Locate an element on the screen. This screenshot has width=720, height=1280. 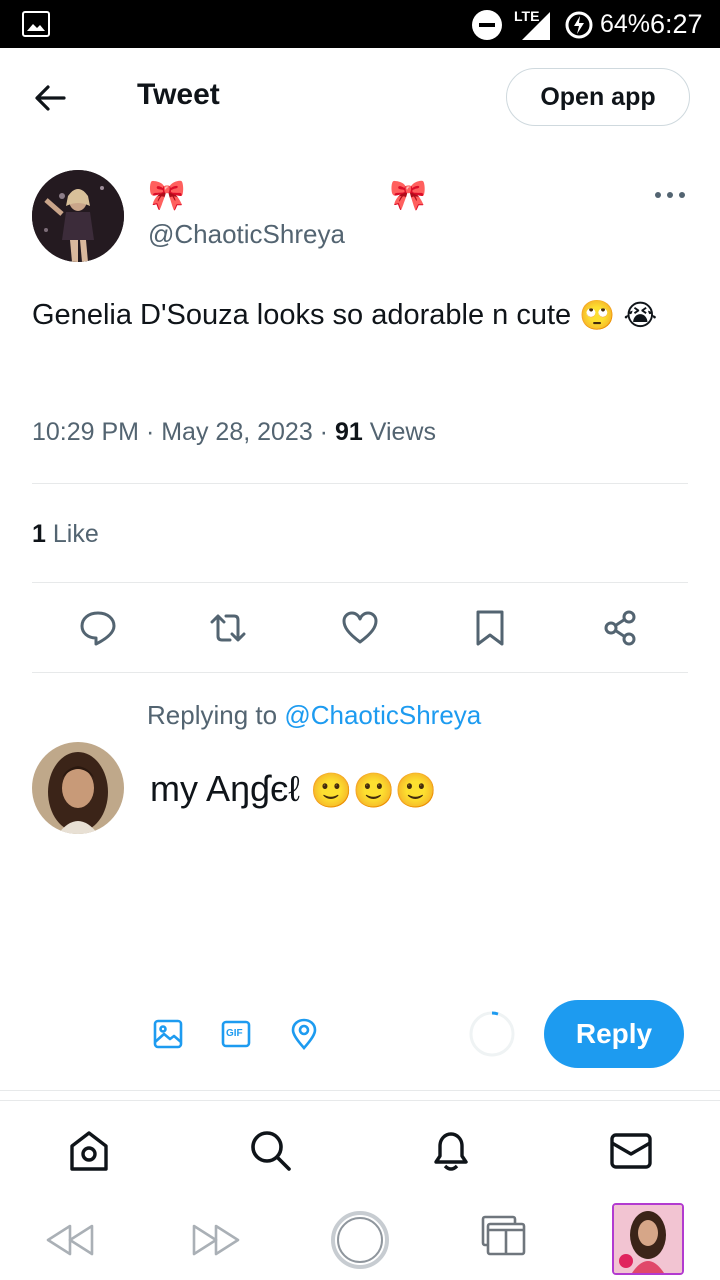
rewind-icon is located at coordinates (70, 1240).